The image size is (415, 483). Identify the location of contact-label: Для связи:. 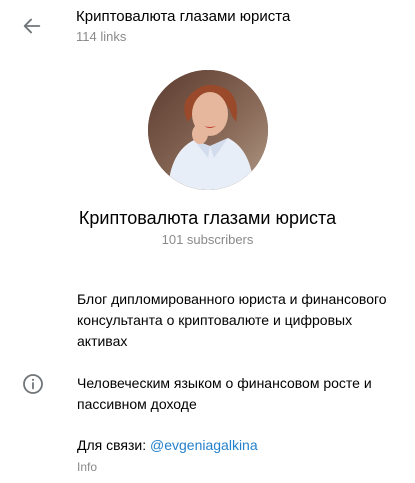
(114, 445).